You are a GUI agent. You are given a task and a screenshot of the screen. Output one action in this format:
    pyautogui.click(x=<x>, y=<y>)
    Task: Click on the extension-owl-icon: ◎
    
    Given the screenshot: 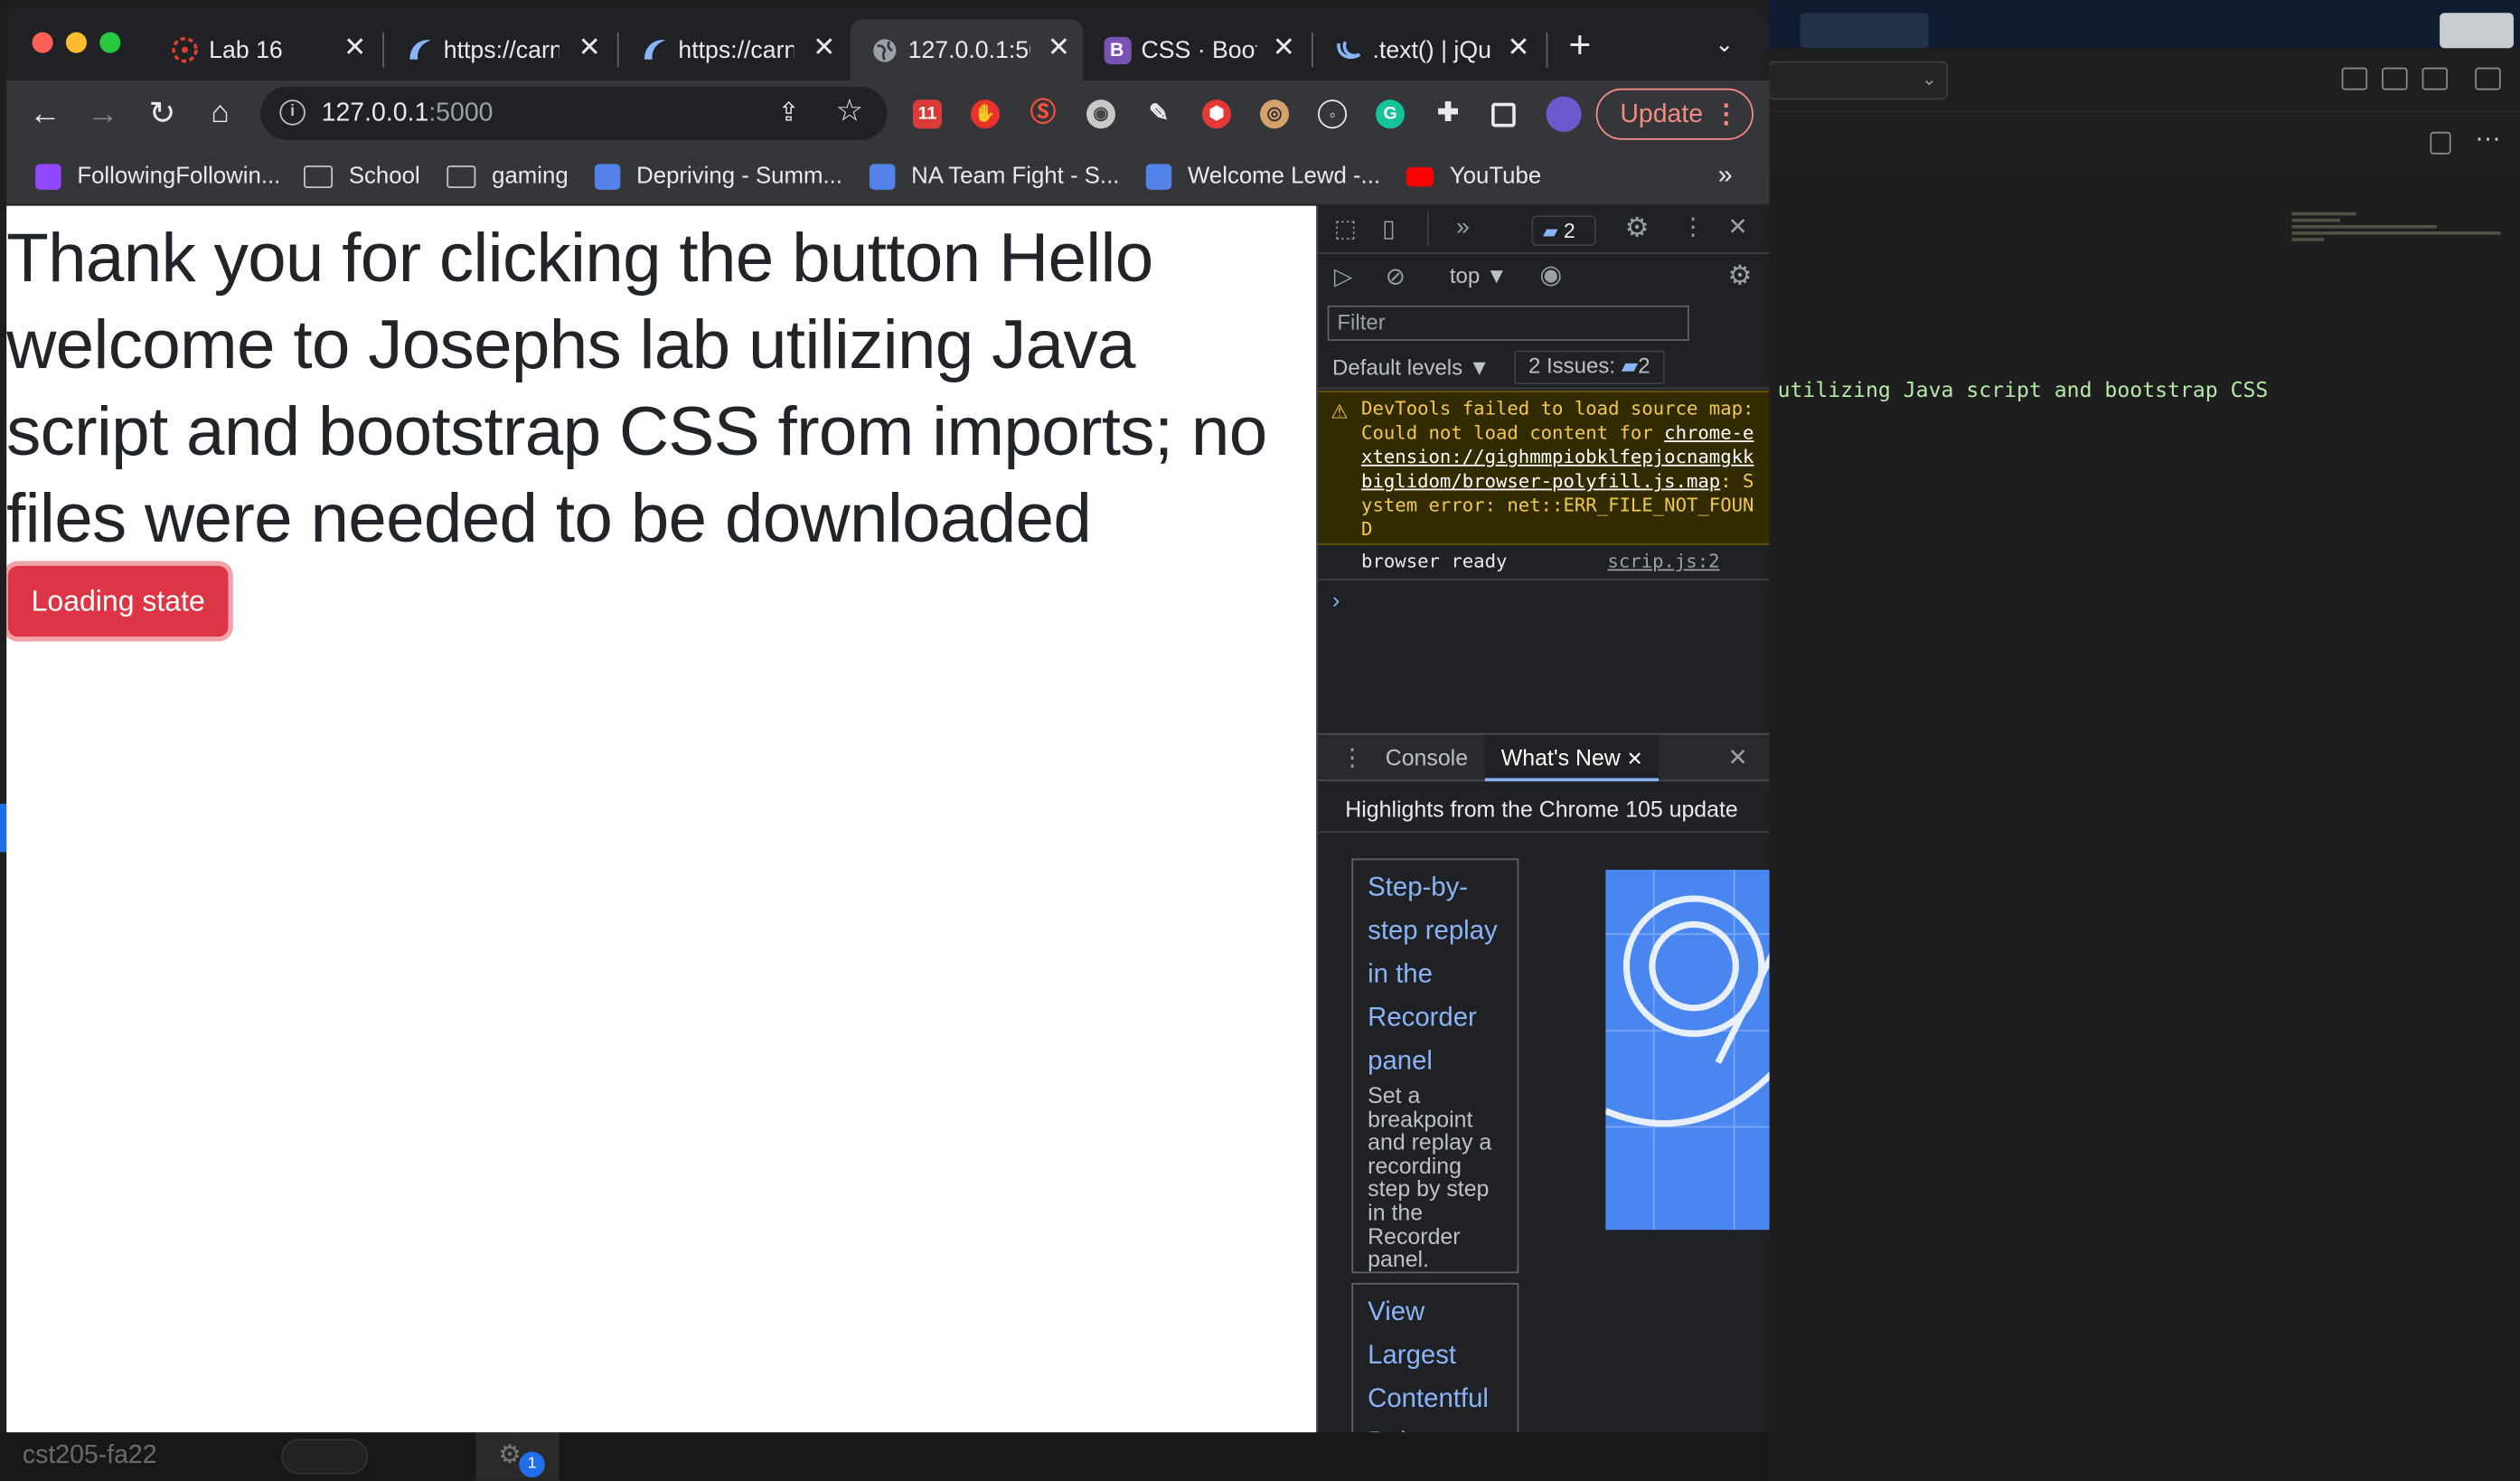 What is the action you would take?
    pyautogui.click(x=1275, y=114)
    